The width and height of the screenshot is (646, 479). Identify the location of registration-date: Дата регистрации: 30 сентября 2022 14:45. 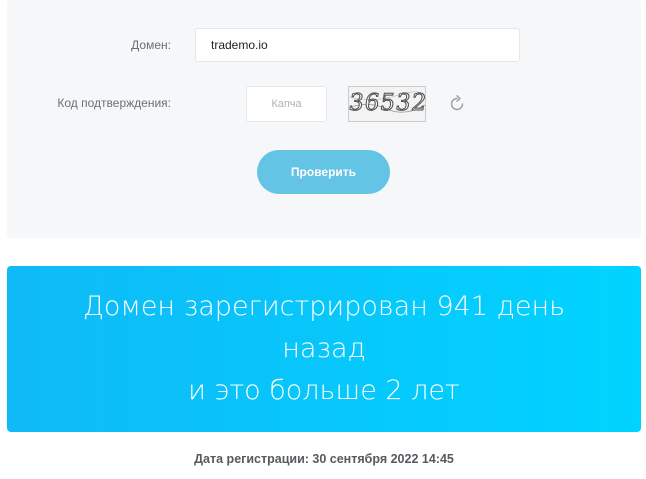
(324, 459).